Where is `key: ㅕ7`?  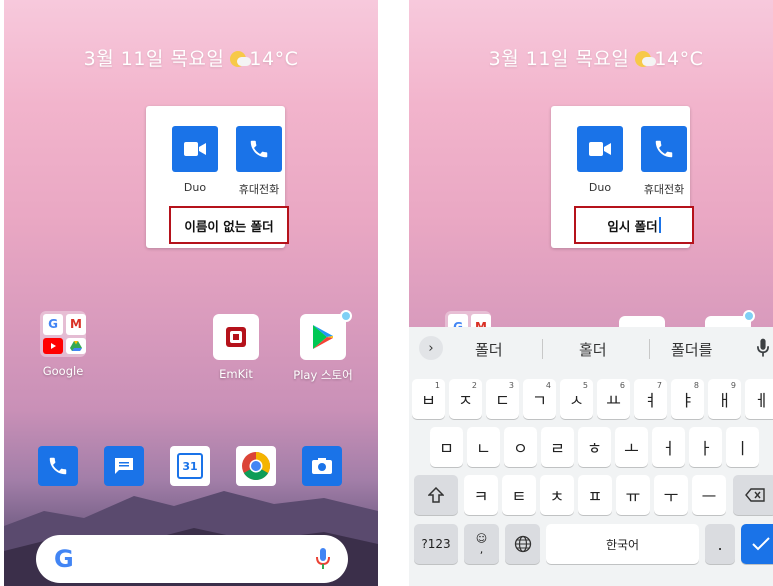
key: ㅕ7 is located at coordinates (650, 399).